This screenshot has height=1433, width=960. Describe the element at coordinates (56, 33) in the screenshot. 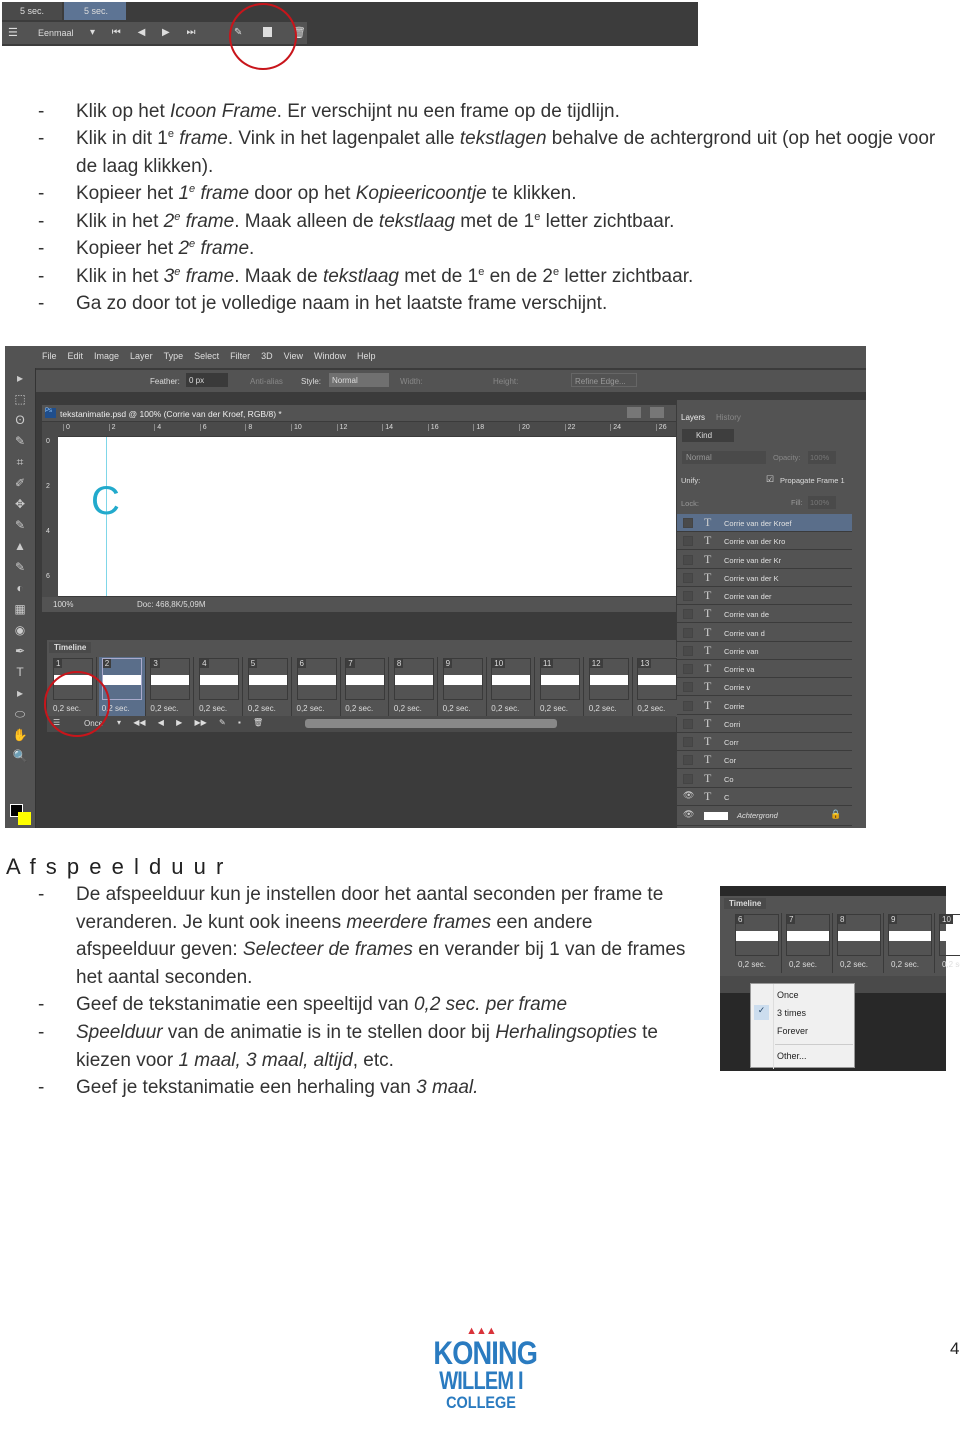

I see `loop-select: Eenmaal` at that location.